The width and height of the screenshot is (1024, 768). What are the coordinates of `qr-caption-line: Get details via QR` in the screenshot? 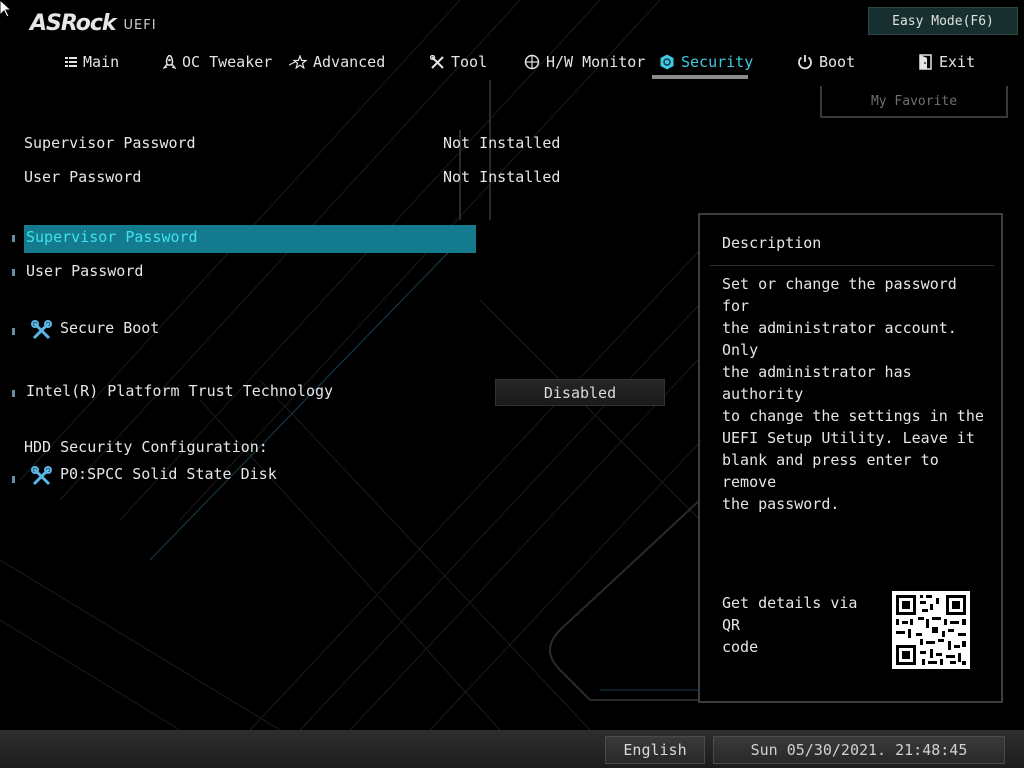 It's located at (790, 614).